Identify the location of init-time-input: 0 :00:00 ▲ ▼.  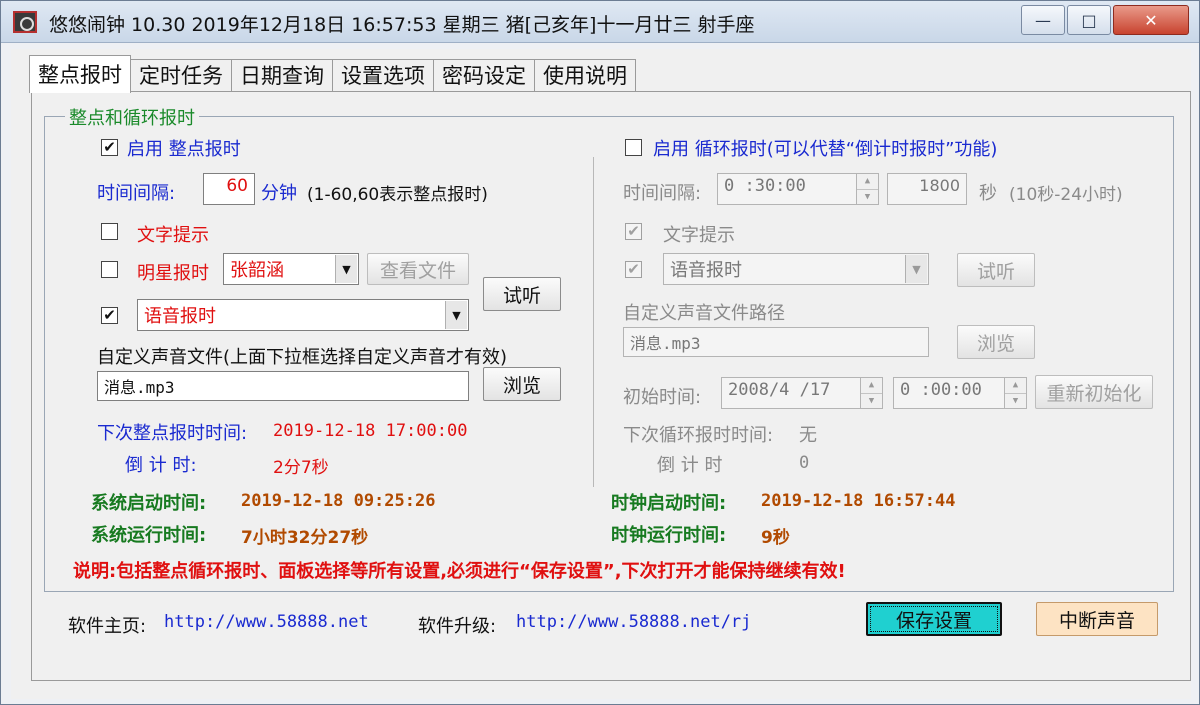
(960, 393).